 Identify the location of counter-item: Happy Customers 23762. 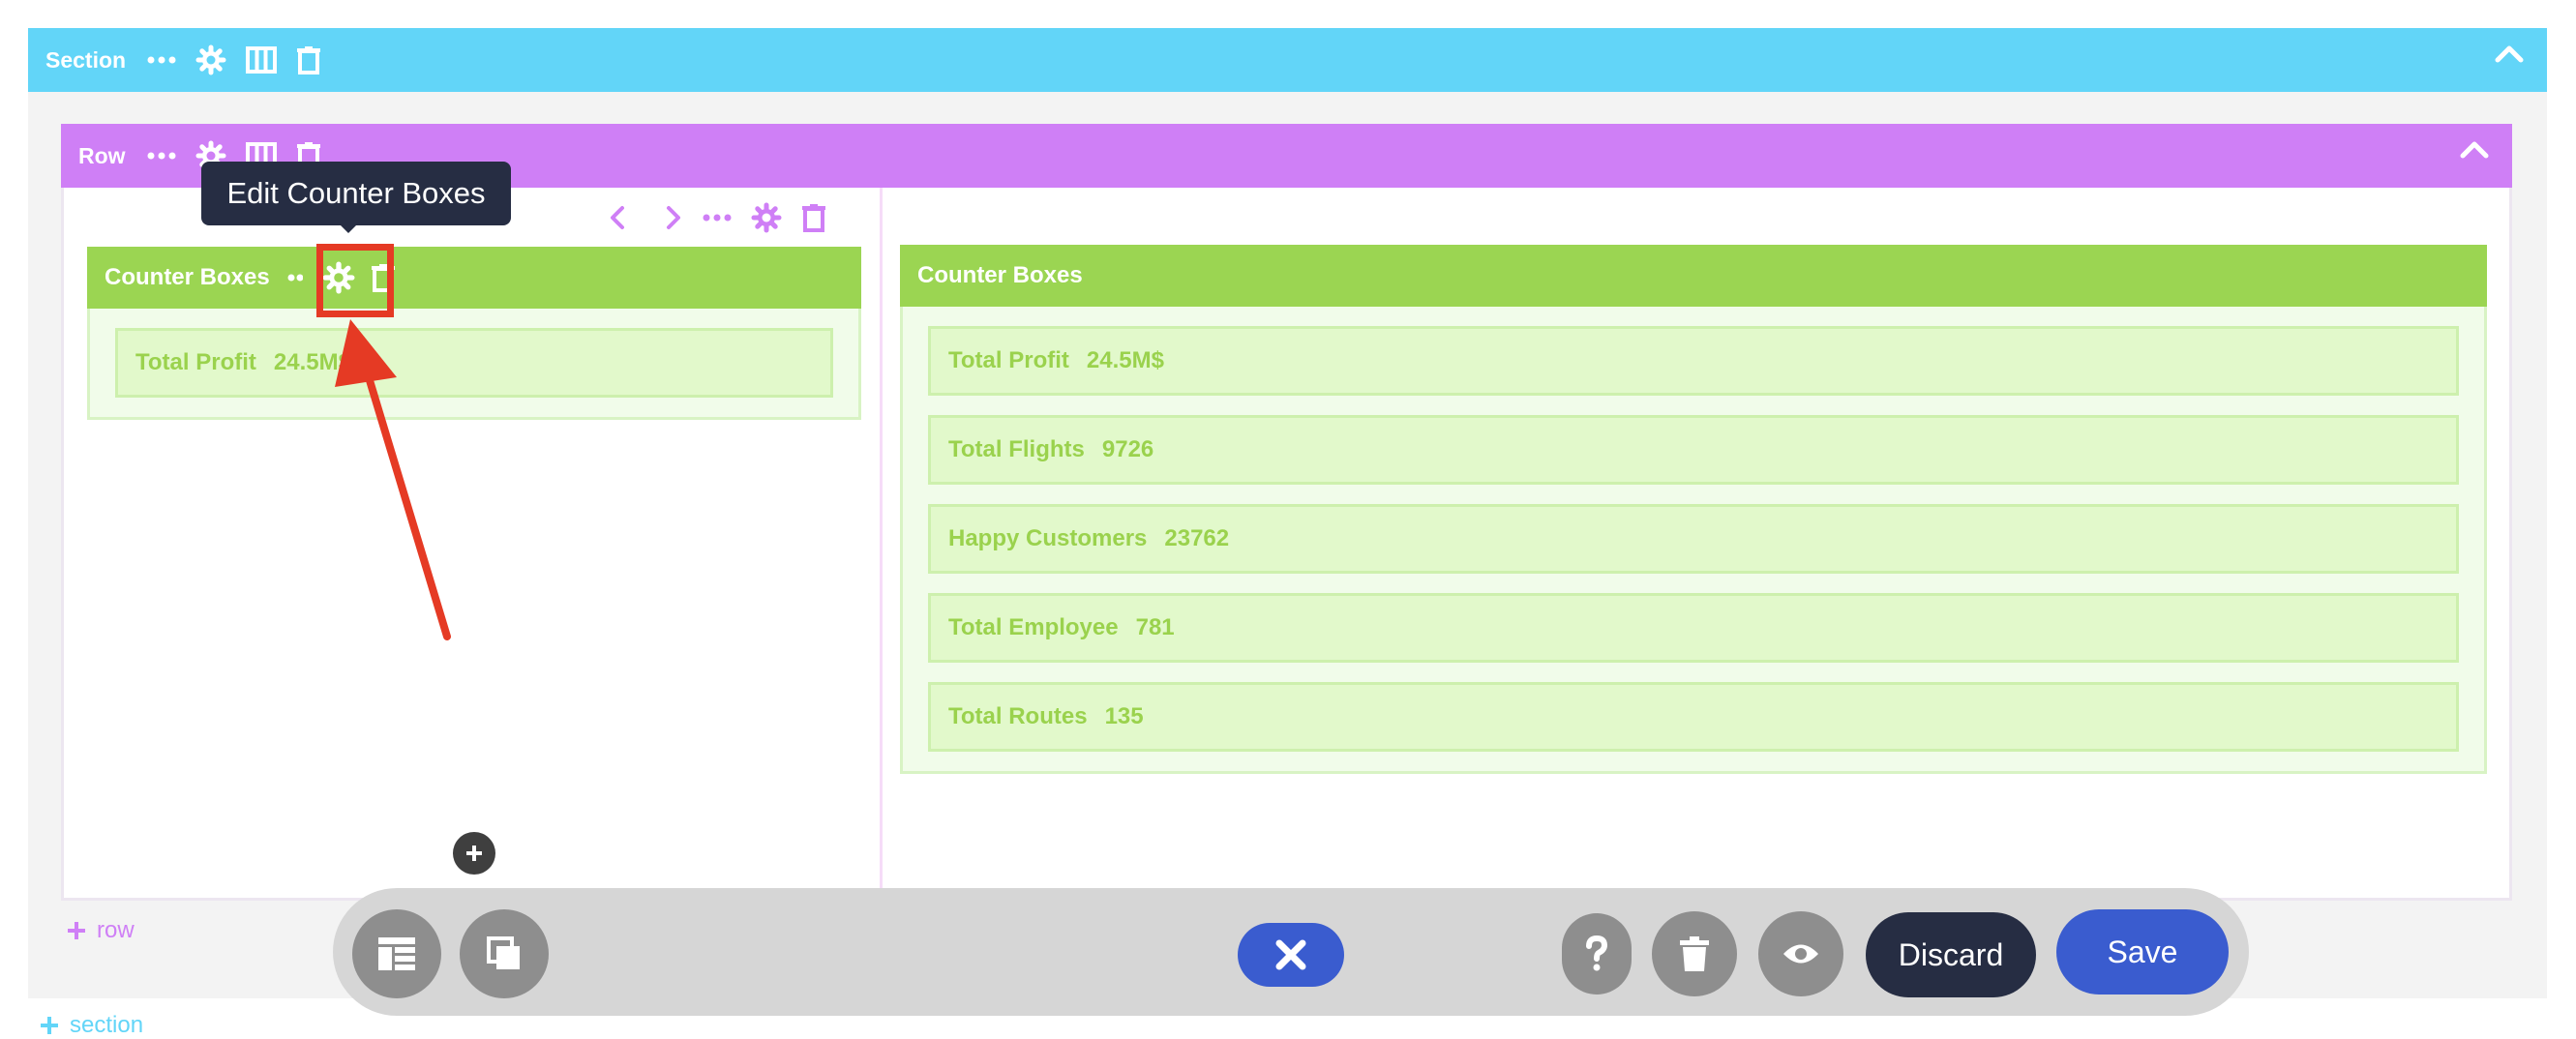
(1693, 539).